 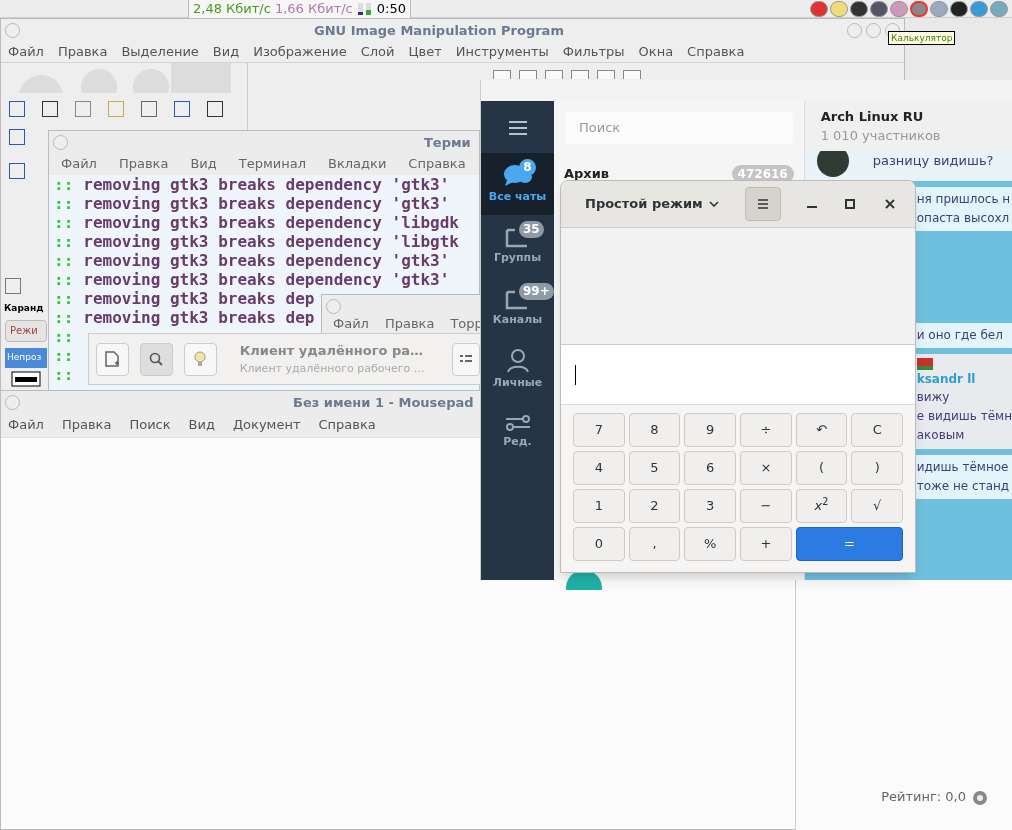 I want to click on maximize-icon, so click(x=849, y=204).